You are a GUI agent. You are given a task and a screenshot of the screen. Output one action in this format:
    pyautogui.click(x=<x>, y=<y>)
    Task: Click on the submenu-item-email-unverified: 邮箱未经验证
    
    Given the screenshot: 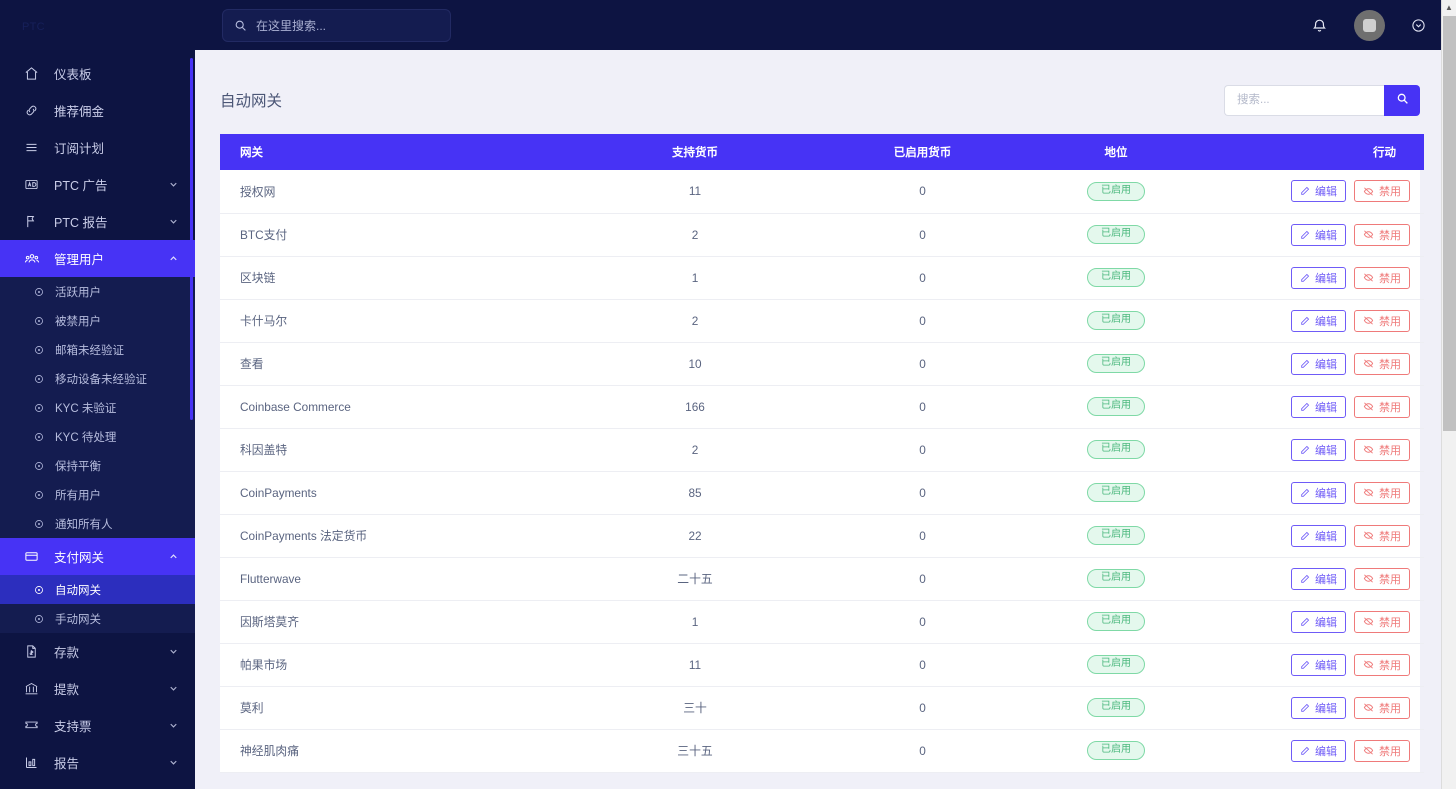 What is the action you would take?
    pyautogui.click(x=97, y=349)
    